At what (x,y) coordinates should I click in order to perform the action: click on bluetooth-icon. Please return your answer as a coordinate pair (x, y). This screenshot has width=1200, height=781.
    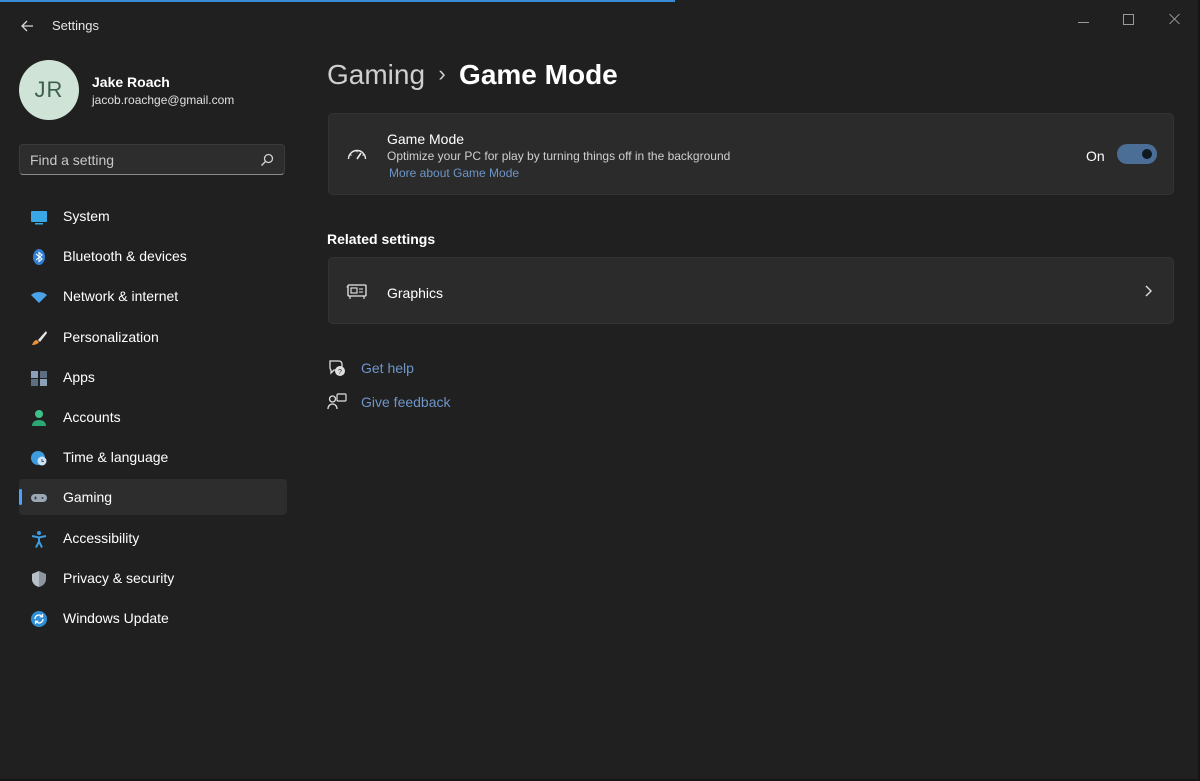
    Looking at the image, I should click on (39, 257).